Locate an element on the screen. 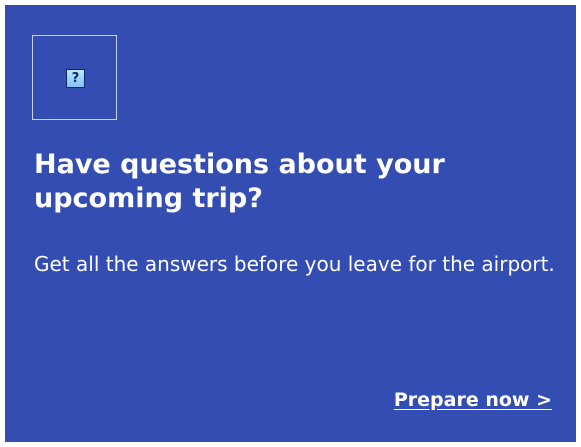 The image size is (581, 447). prepare-now-link: Prepare now > is located at coordinates (473, 400).